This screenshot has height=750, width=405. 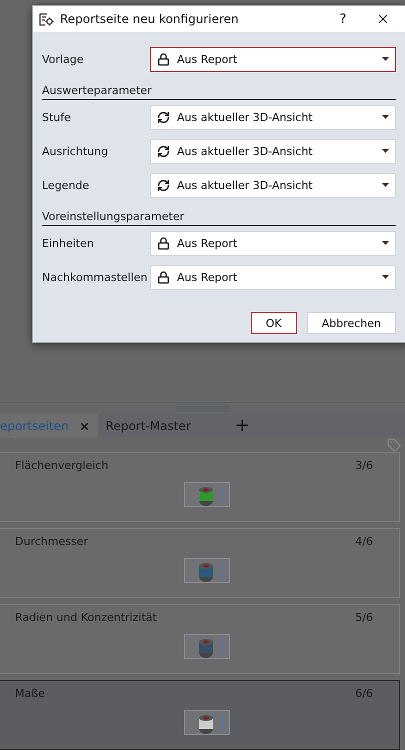 What do you see at coordinates (68, 243) in the screenshot?
I see `field-label: Einheiten` at bounding box center [68, 243].